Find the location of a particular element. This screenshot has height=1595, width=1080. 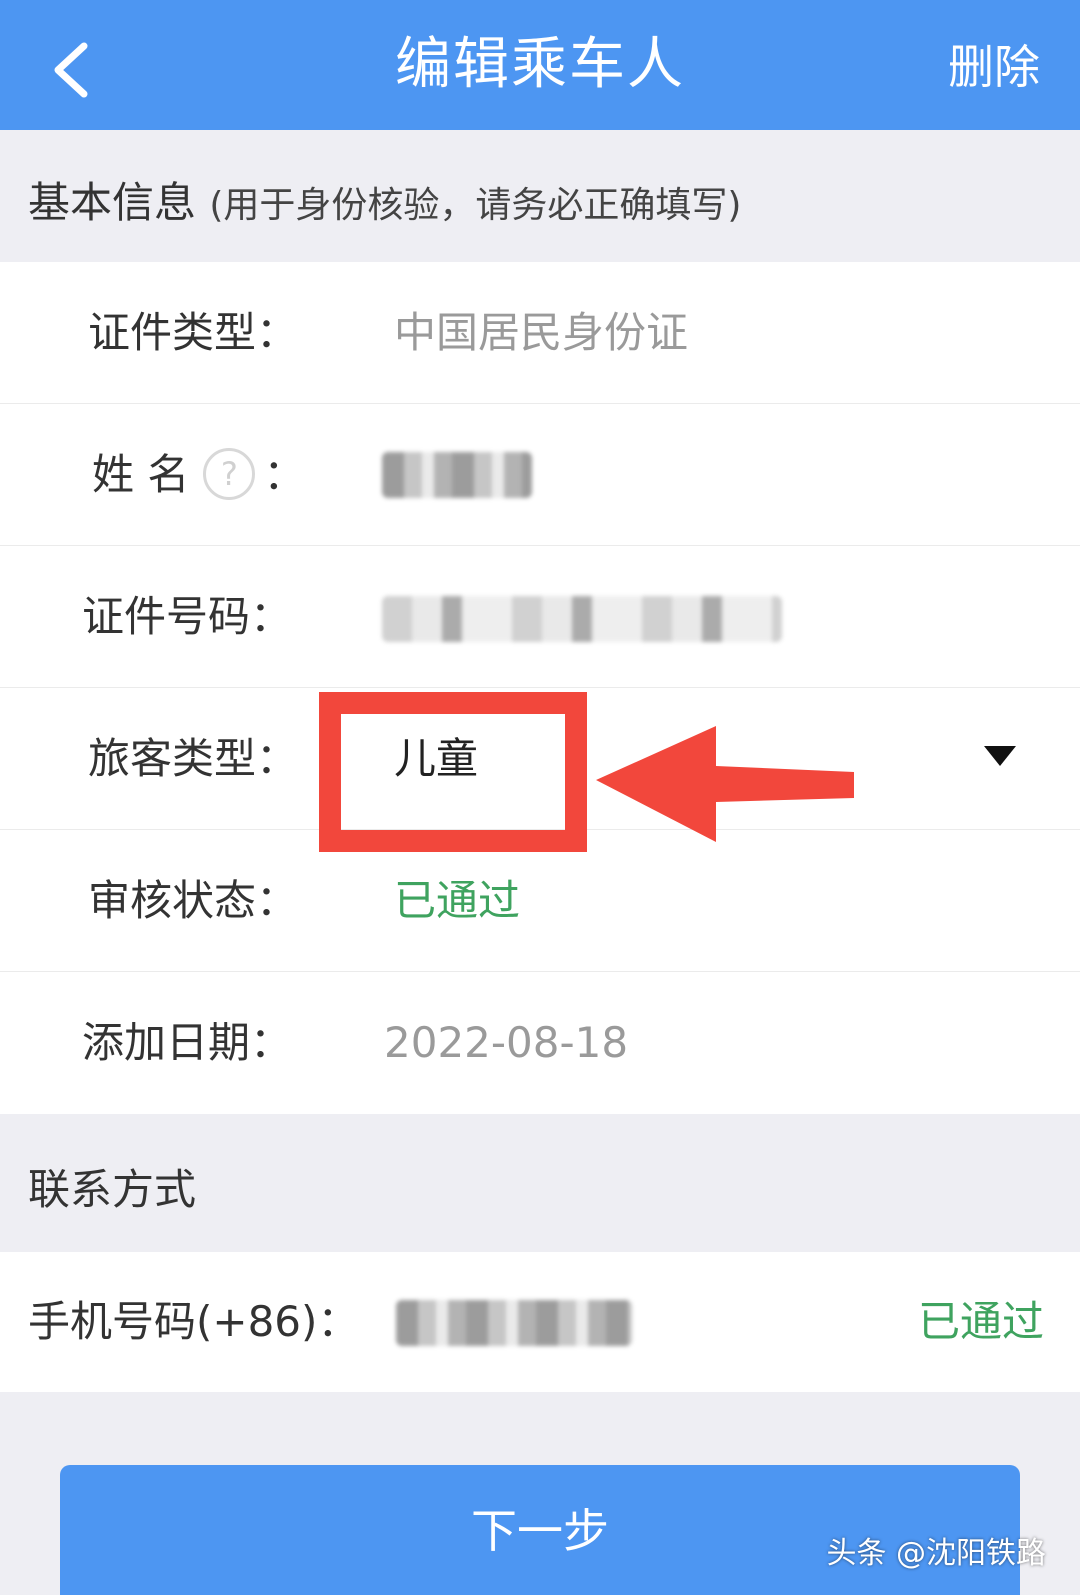

name-row: 姓 名?： is located at coordinates (540, 475).